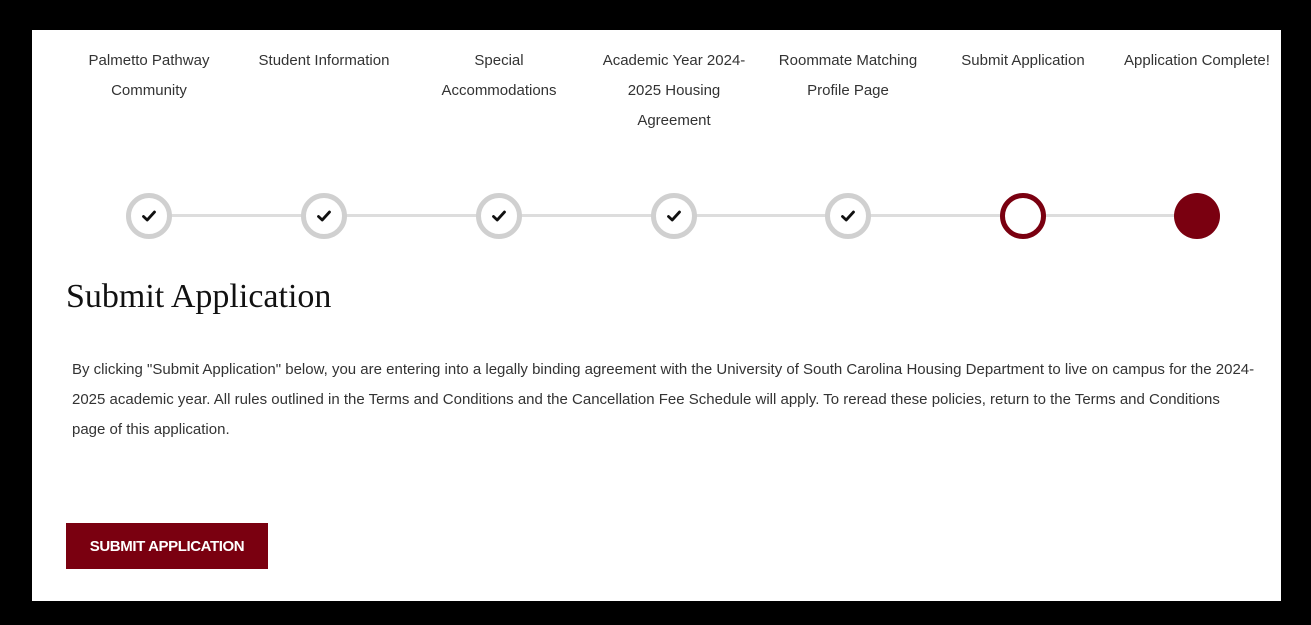 The width and height of the screenshot is (1311, 625). I want to click on step-label-palmetto-pathway: Palmetto Pathway Community, so click(149, 76).